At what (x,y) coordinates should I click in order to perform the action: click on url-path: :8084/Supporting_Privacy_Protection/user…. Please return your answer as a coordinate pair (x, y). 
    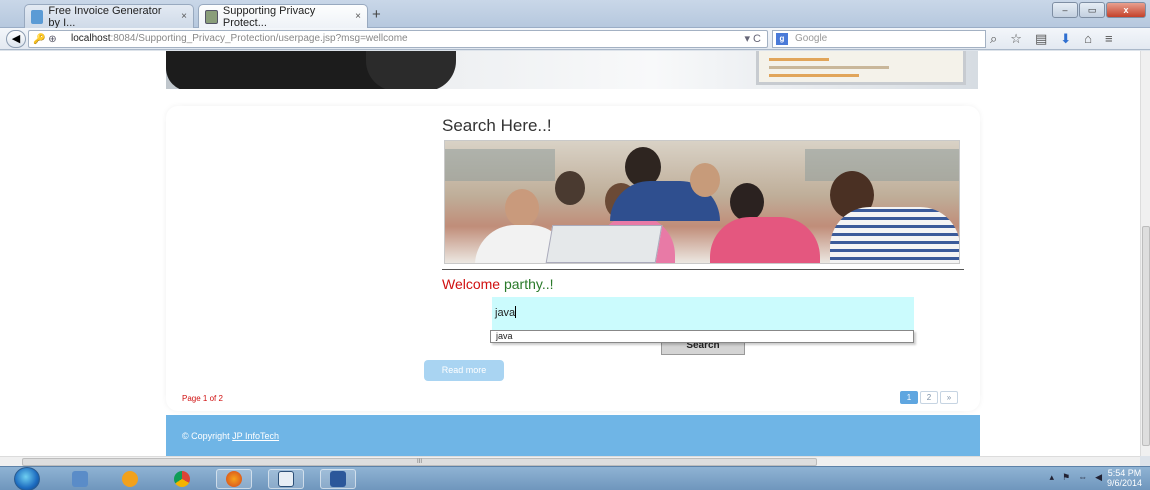
    Looking at the image, I should click on (259, 38).